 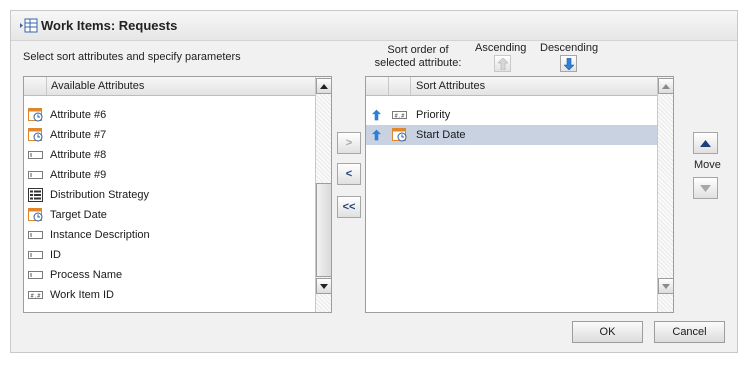 What do you see at coordinates (100, 235) in the screenshot?
I see `list-item-label: Instance Description` at bounding box center [100, 235].